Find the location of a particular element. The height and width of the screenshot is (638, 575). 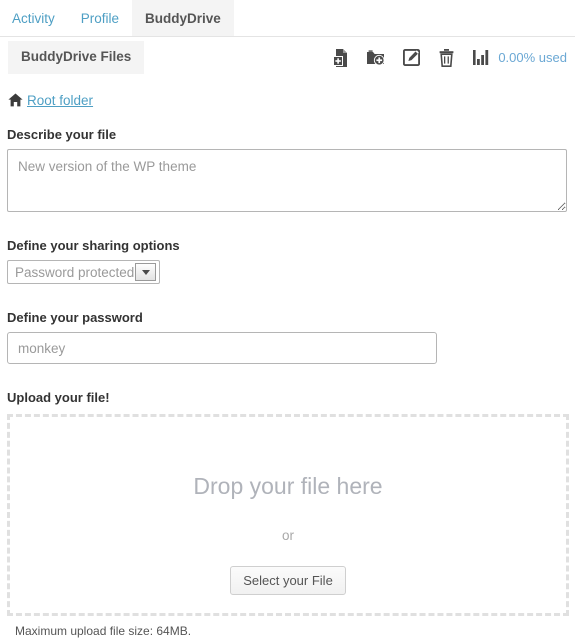

file-actions-toolbar: 0.00% used is located at coordinates (453, 57).